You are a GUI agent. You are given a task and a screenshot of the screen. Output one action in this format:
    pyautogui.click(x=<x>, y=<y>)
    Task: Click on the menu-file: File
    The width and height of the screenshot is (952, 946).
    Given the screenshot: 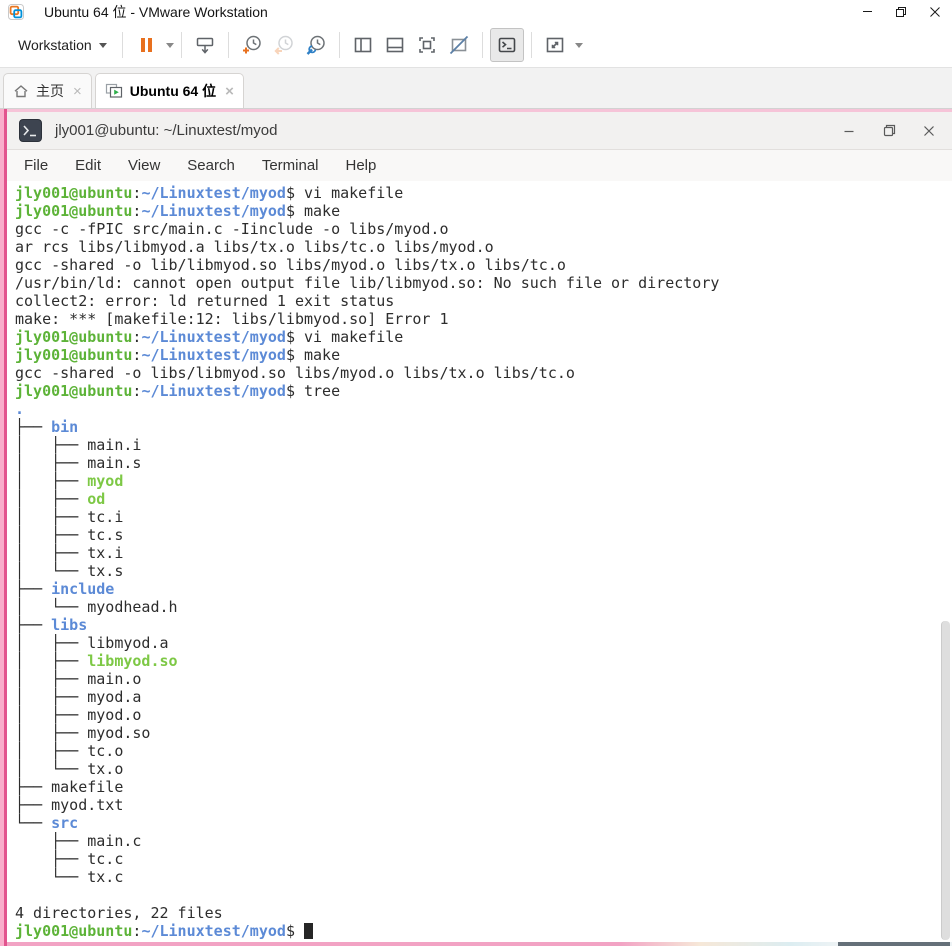 What is the action you would take?
    pyautogui.click(x=36, y=165)
    